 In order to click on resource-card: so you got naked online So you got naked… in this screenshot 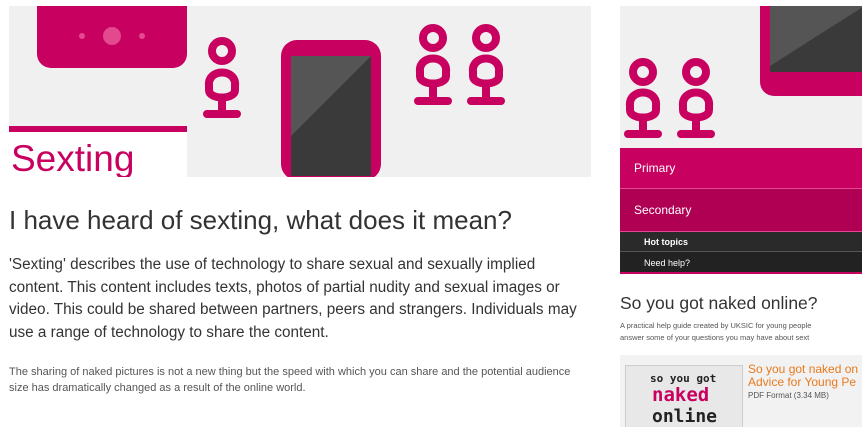, I will do `click(741, 391)`.